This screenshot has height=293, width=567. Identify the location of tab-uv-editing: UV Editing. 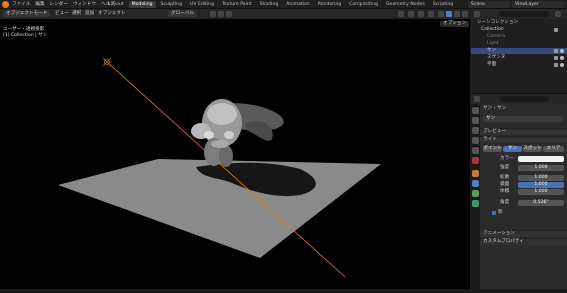
(202, 4).